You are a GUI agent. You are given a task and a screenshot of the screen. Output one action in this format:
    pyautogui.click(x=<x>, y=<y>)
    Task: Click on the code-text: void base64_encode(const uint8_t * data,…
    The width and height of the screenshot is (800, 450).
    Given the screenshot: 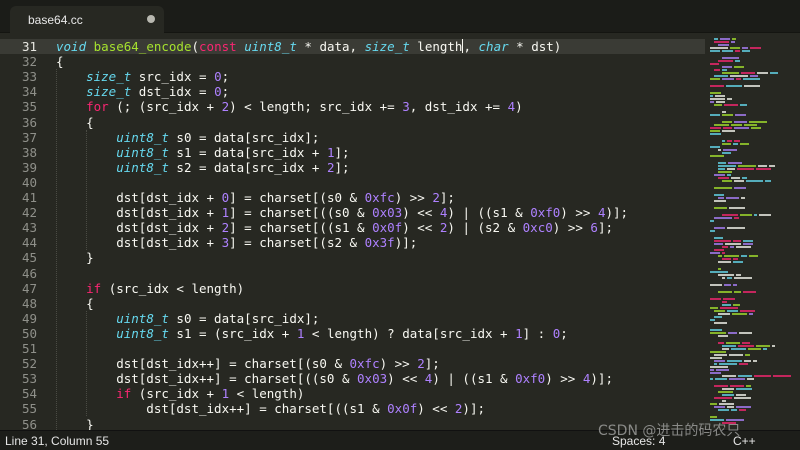 What is the action you would take?
    pyautogui.click(x=308, y=46)
    